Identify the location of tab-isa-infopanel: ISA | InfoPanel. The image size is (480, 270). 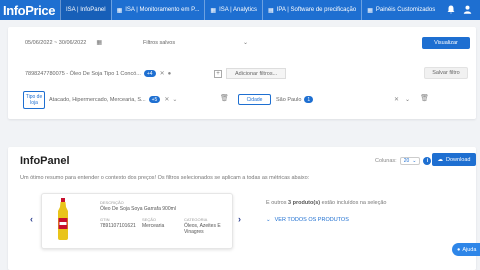
(85, 10).